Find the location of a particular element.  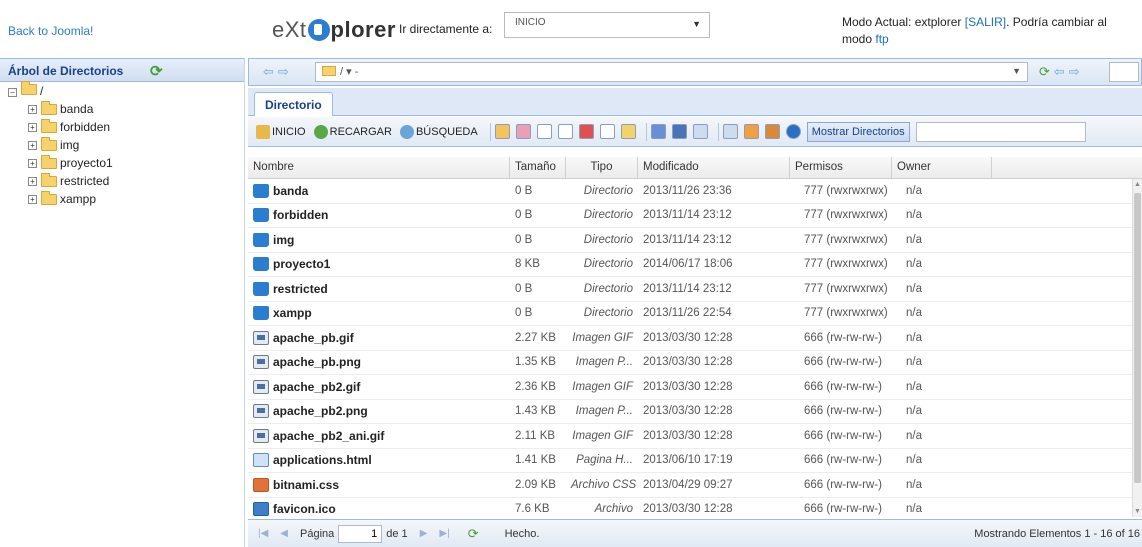

settings-icon is located at coordinates (772, 131).